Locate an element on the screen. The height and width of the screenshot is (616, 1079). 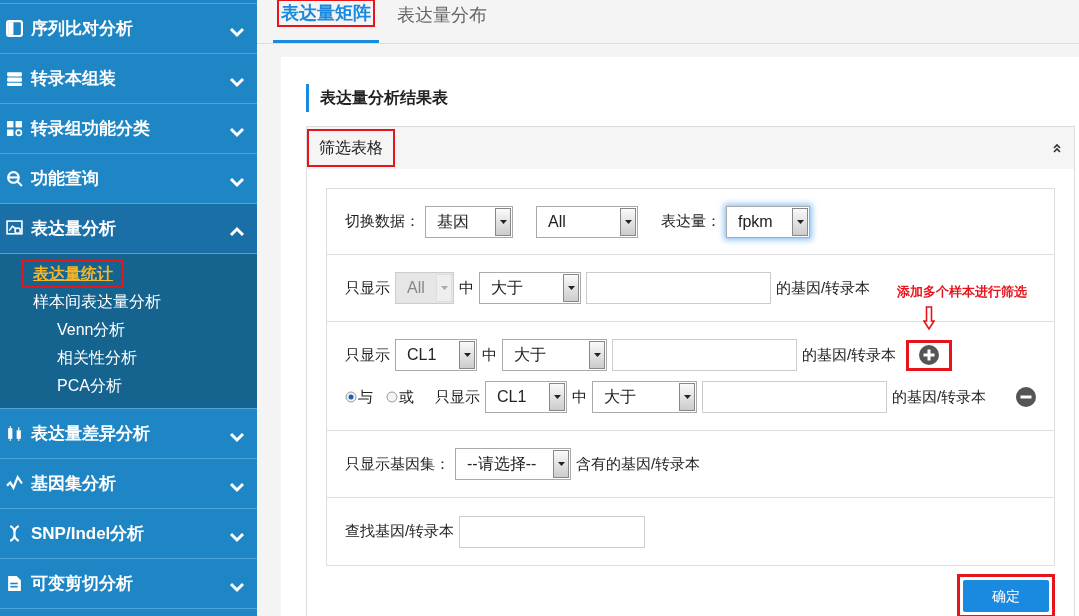
server-icon is located at coordinates (14, 78).